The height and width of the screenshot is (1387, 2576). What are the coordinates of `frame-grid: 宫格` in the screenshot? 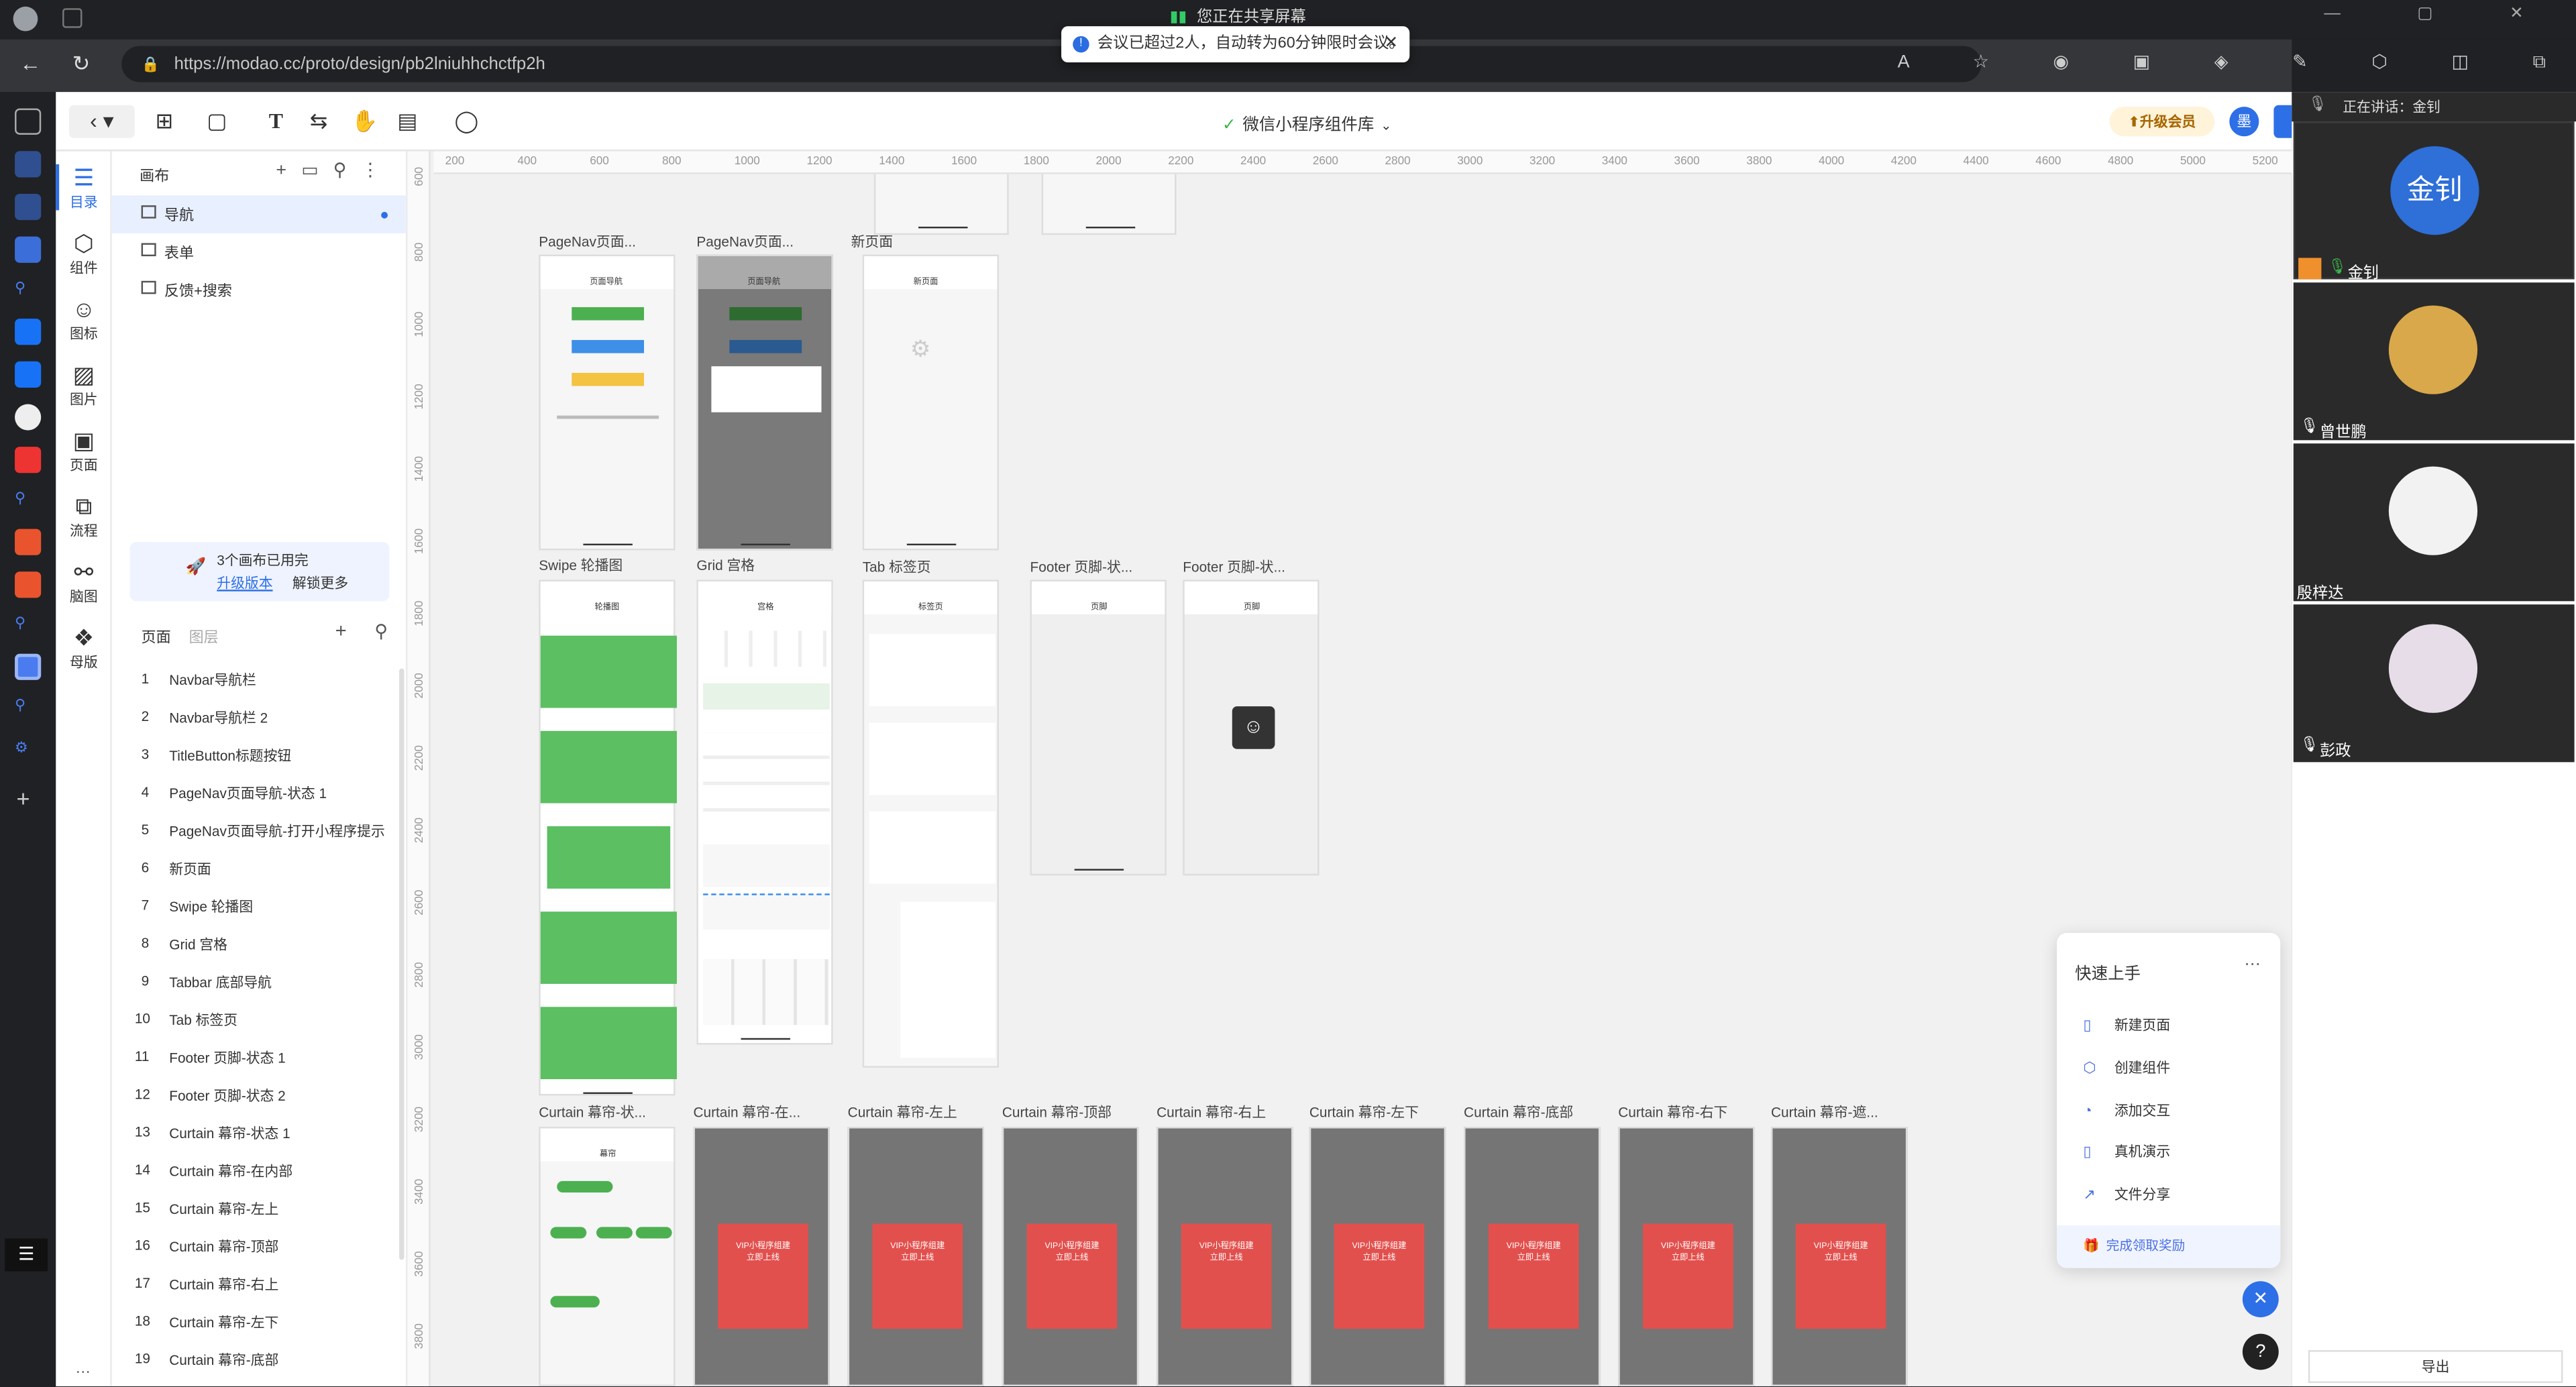 It's located at (764, 812).